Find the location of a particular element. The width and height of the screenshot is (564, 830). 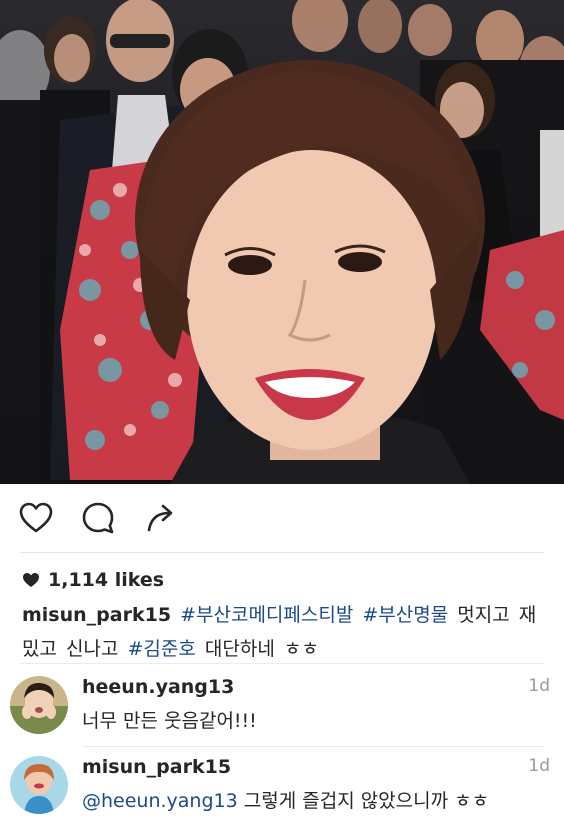

share-arrow-icon is located at coordinates (161, 518).